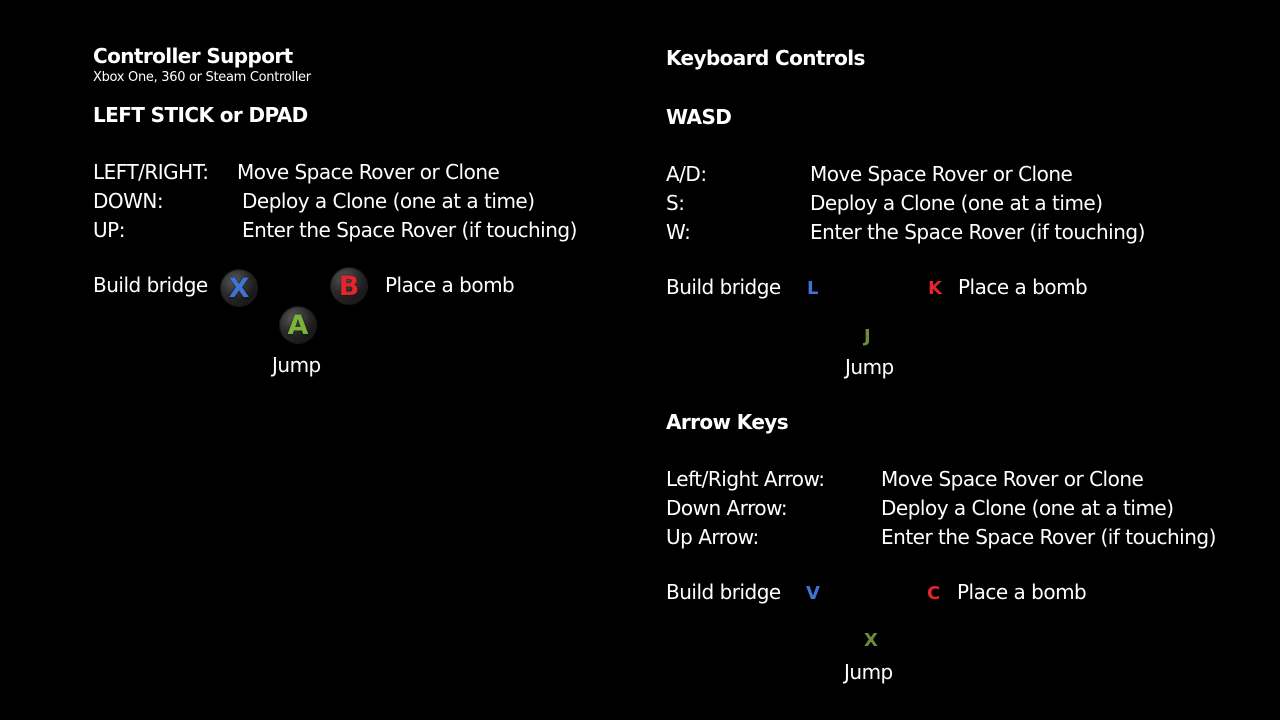 This screenshot has width=1280, height=720. What do you see at coordinates (934, 593) in the screenshot?
I see `bomb-key: C` at bounding box center [934, 593].